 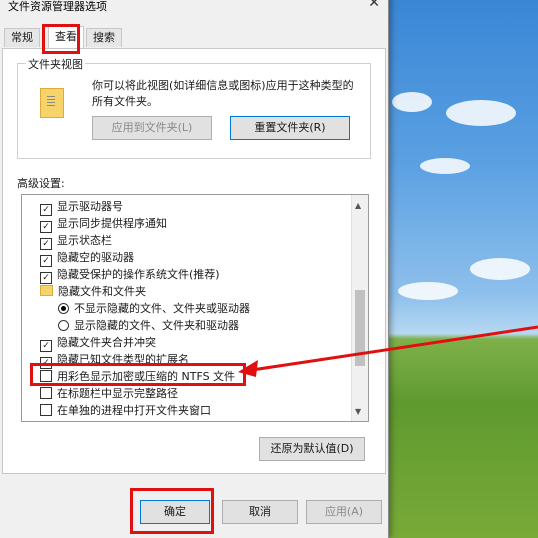 What do you see at coordinates (394, 348) in the screenshot?
I see `arrow-line` at bounding box center [394, 348].